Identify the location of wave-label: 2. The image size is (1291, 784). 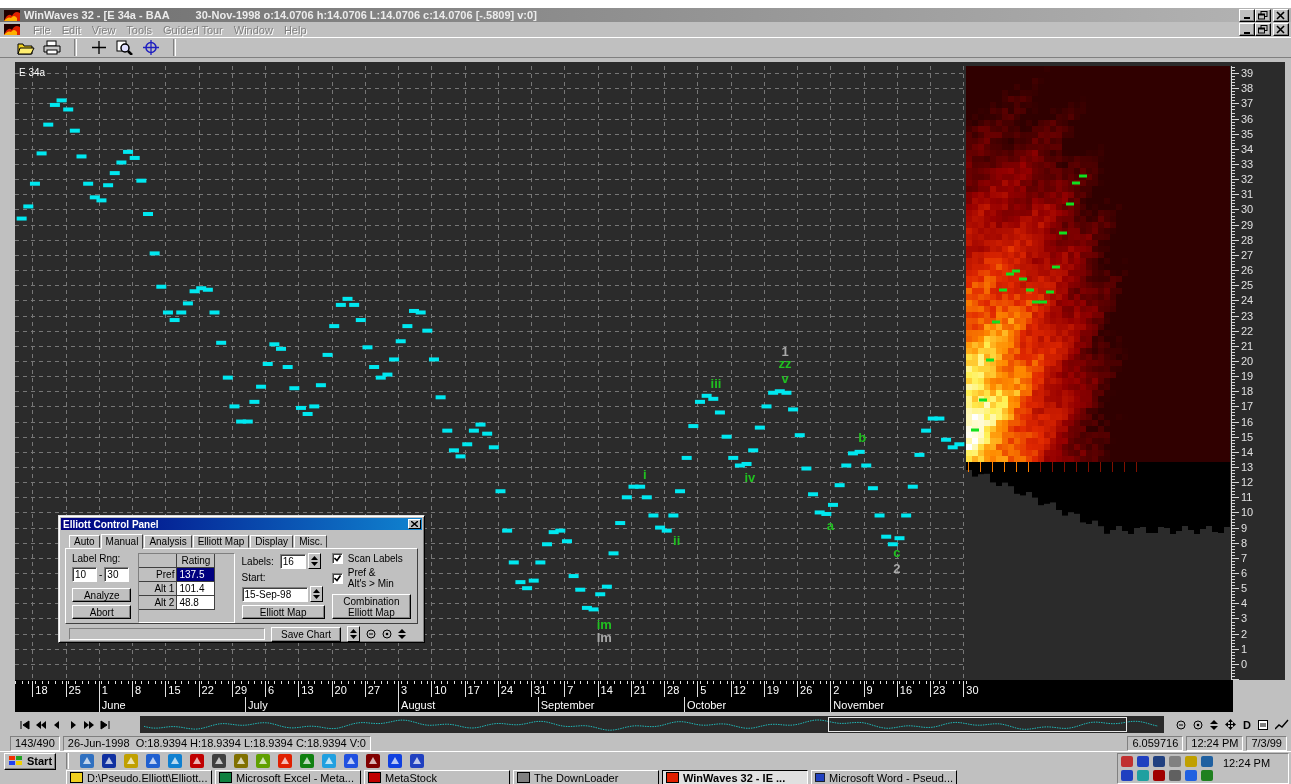
(897, 568).